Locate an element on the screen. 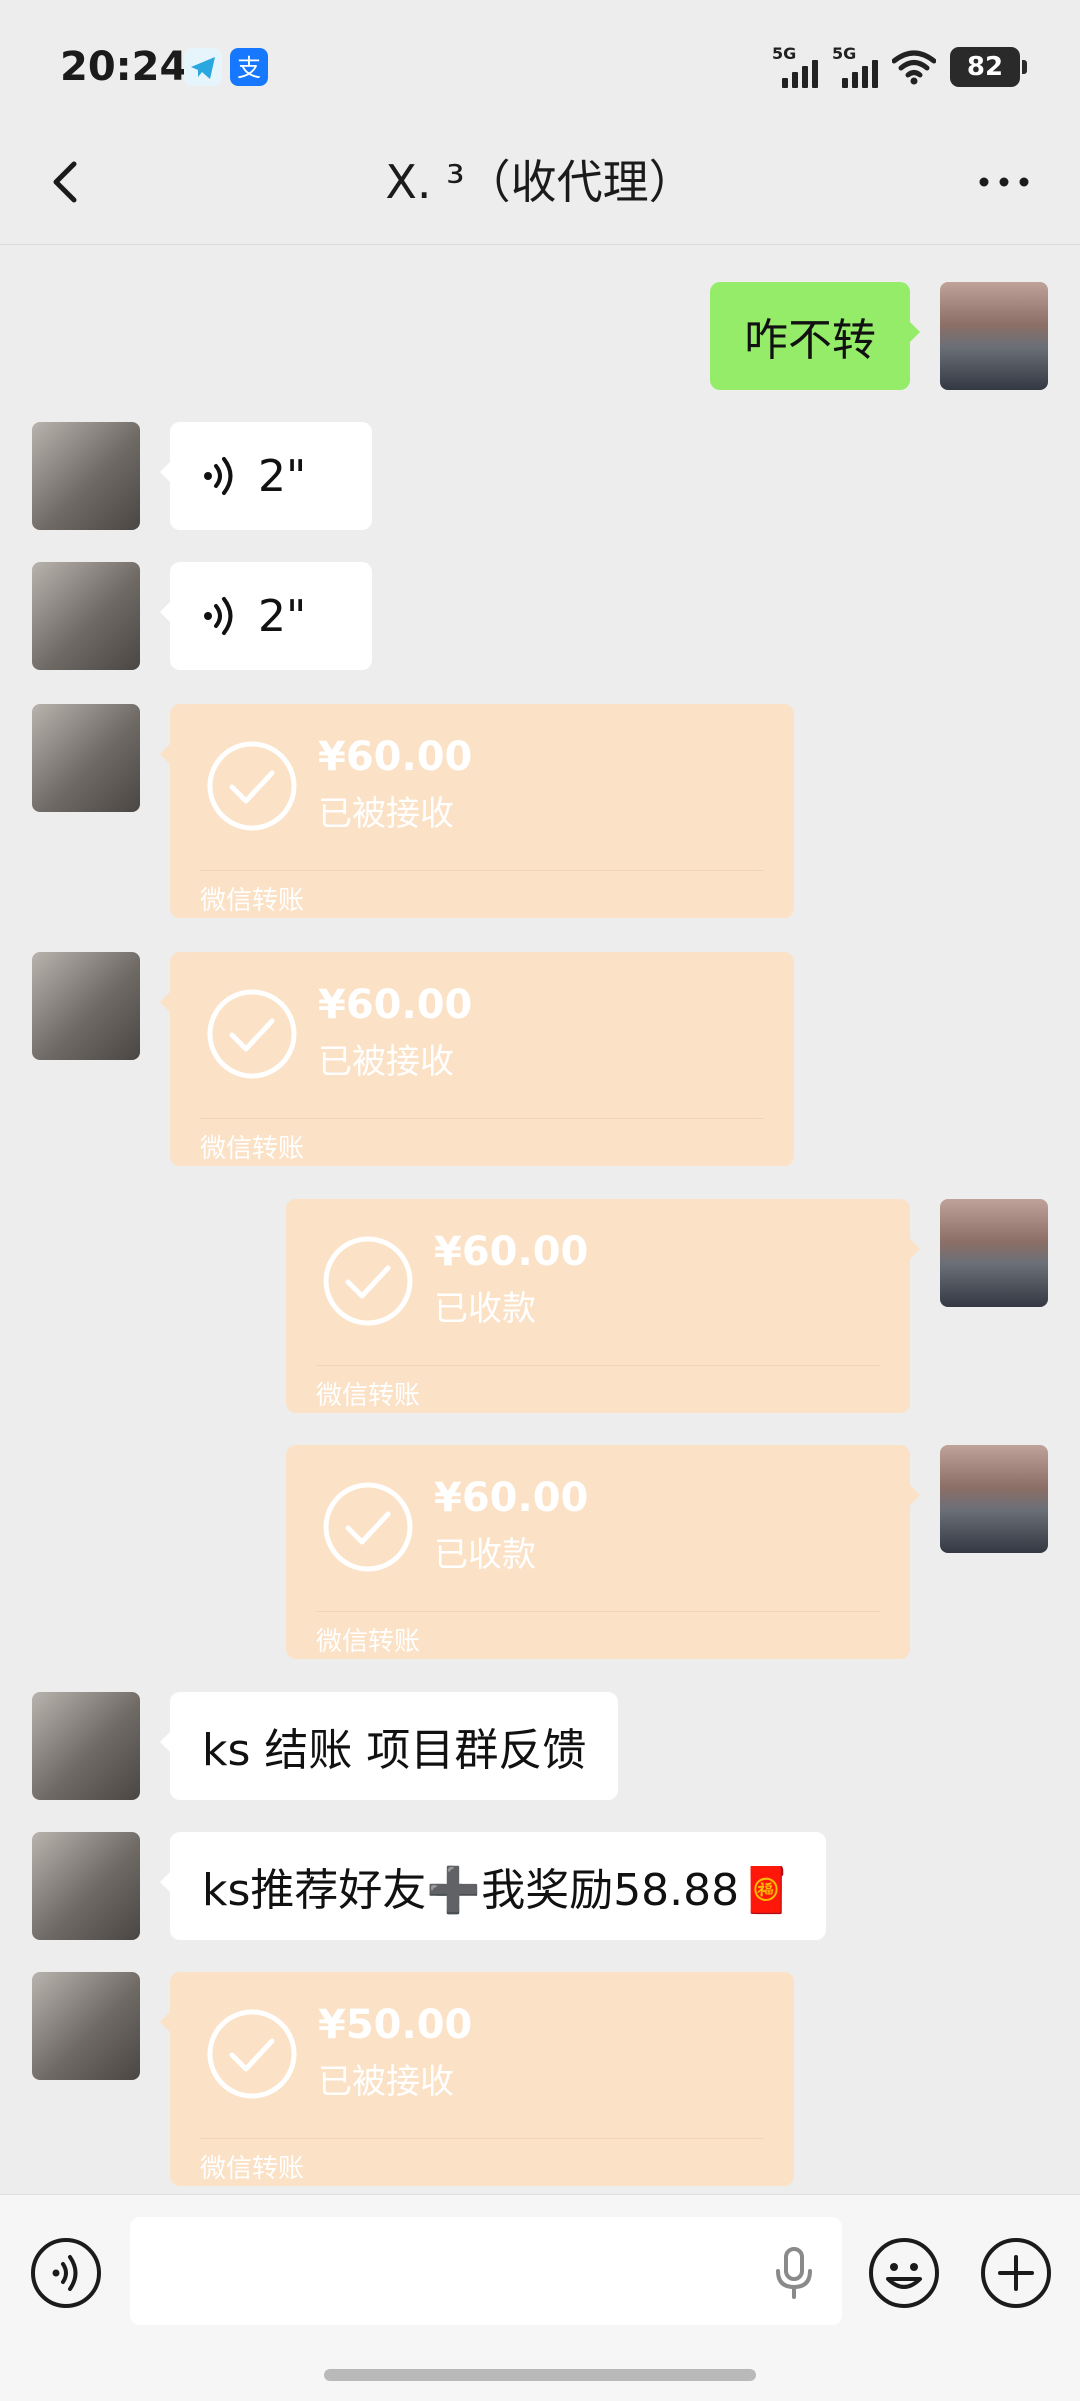  emoji-icon is located at coordinates (904, 2273).